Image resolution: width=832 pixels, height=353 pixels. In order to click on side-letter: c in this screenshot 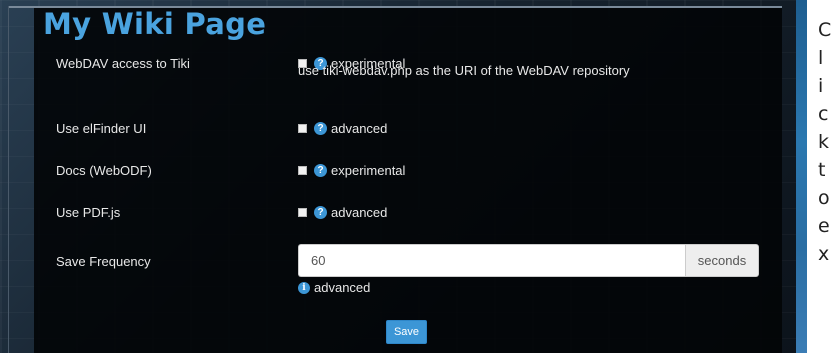, I will do `click(823, 114)`.